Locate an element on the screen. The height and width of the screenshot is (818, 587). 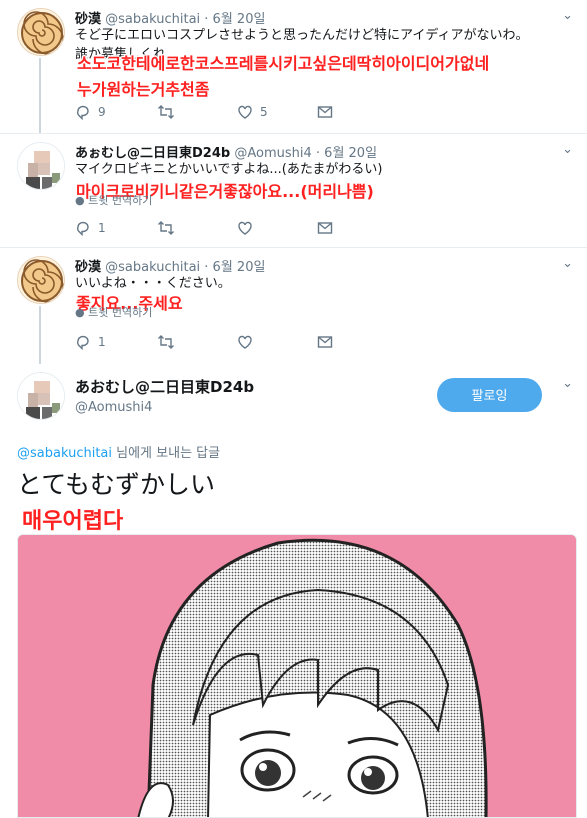
reply-to-handle-link: @sabakuchitai is located at coordinates (64, 453).